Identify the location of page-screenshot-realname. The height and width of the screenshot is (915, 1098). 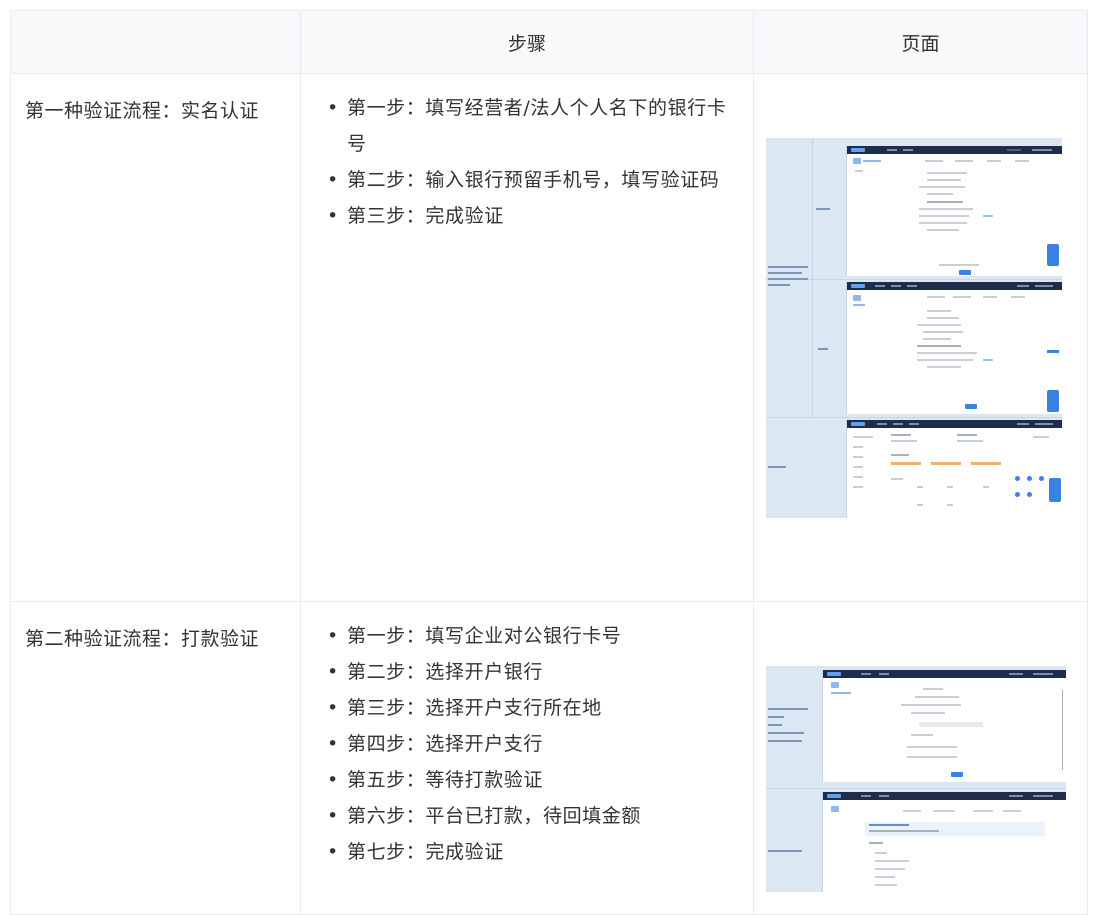
(914, 328).